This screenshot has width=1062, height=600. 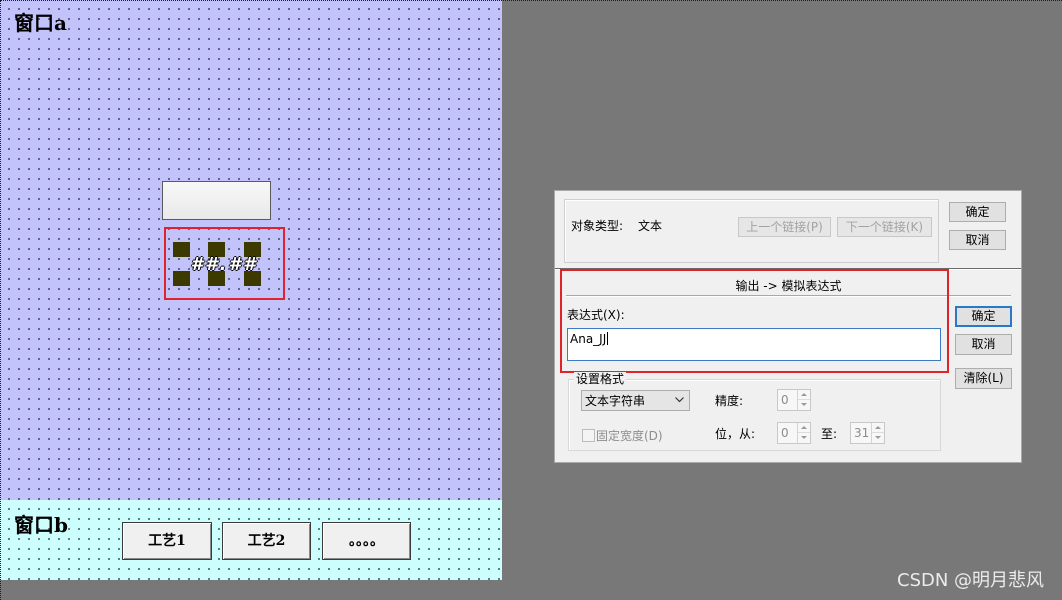 I want to click on title-divider, so click(x=788, y=296).